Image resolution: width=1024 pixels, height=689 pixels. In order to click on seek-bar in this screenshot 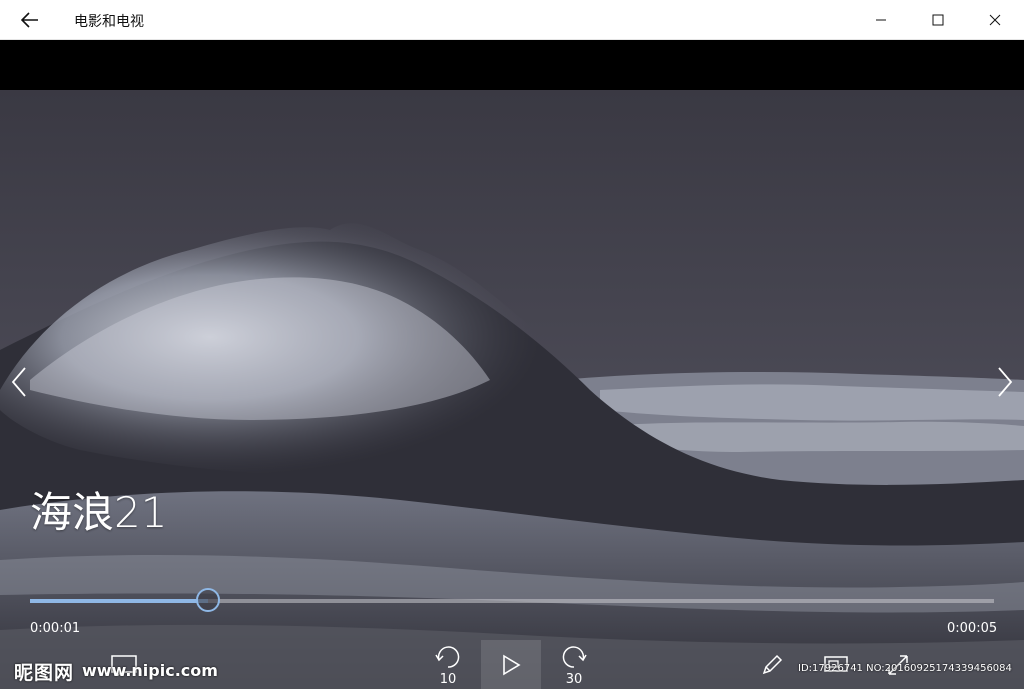, I will do `click(512, 600)`.